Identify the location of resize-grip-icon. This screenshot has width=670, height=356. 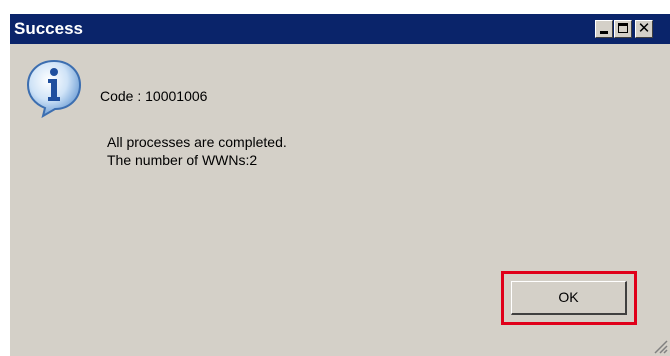
(660, 346).